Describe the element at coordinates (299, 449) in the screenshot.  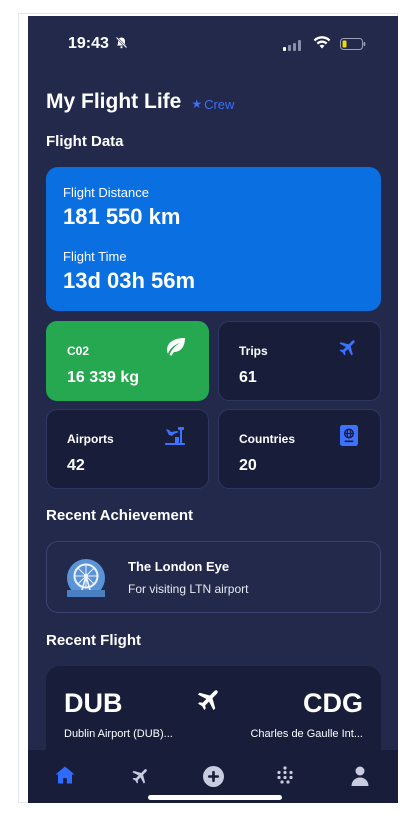
I see `countries-tile: Countries 20` at that location.